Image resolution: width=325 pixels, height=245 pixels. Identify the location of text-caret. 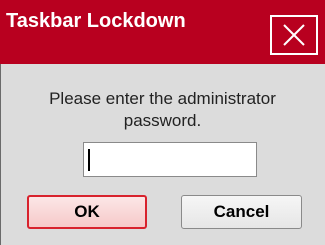
(89, 160).